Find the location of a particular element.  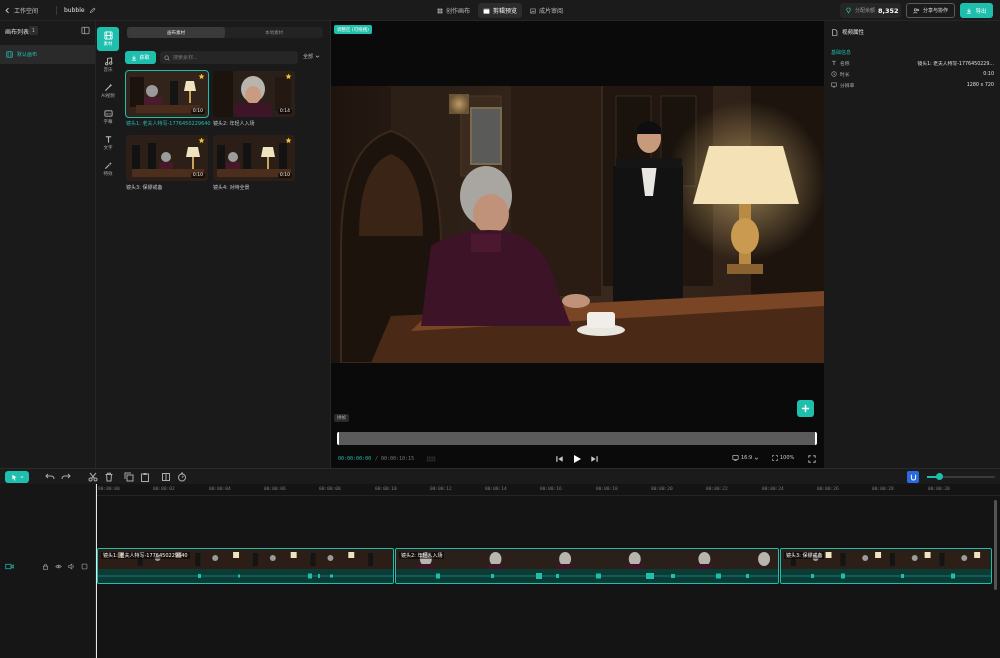

subtitle-icon is located at coordinates (108, 113).